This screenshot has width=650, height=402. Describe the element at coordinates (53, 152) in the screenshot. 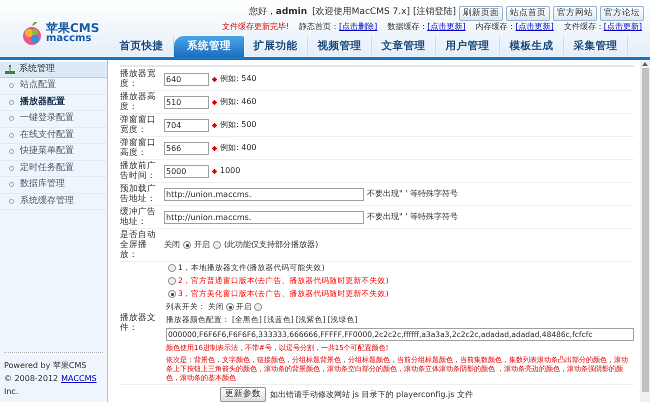

I see `sidebar-item: 快捷菜单配置` at that location.